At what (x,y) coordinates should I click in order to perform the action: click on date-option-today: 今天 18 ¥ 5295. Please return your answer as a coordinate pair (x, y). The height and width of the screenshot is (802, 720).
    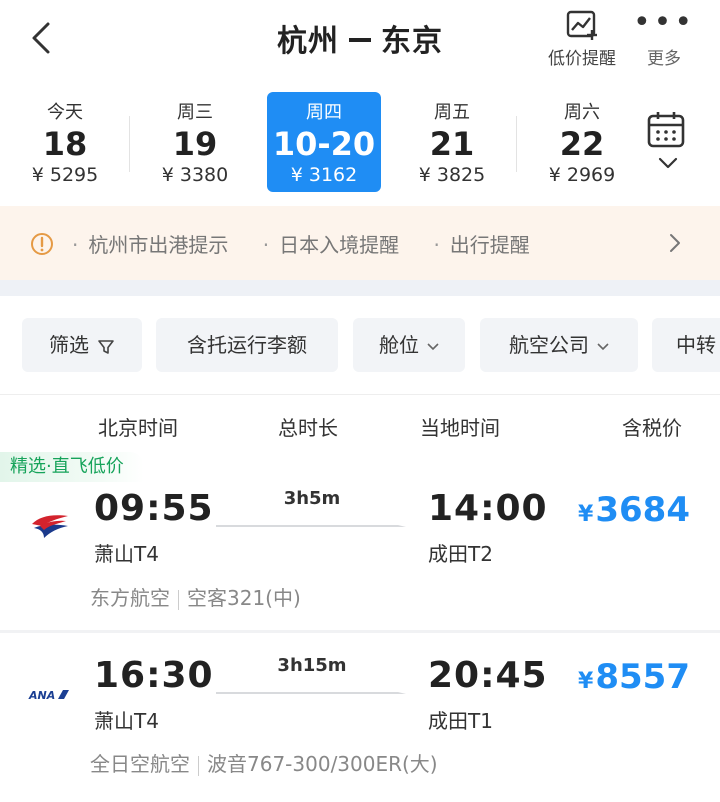
    Looking at the image, I should click on (65, 142).